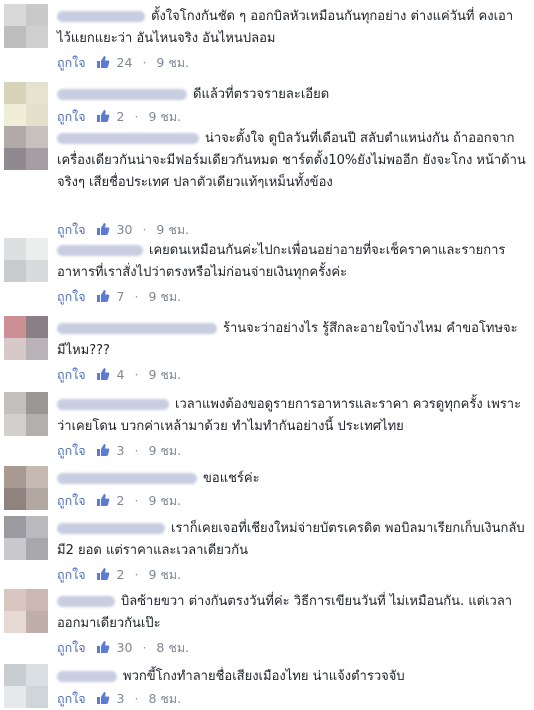 This screenshot has height=710, width=534. I want to click on comment-meta: ถูกใจ 30 · 8 ชม., so click(123, 648).